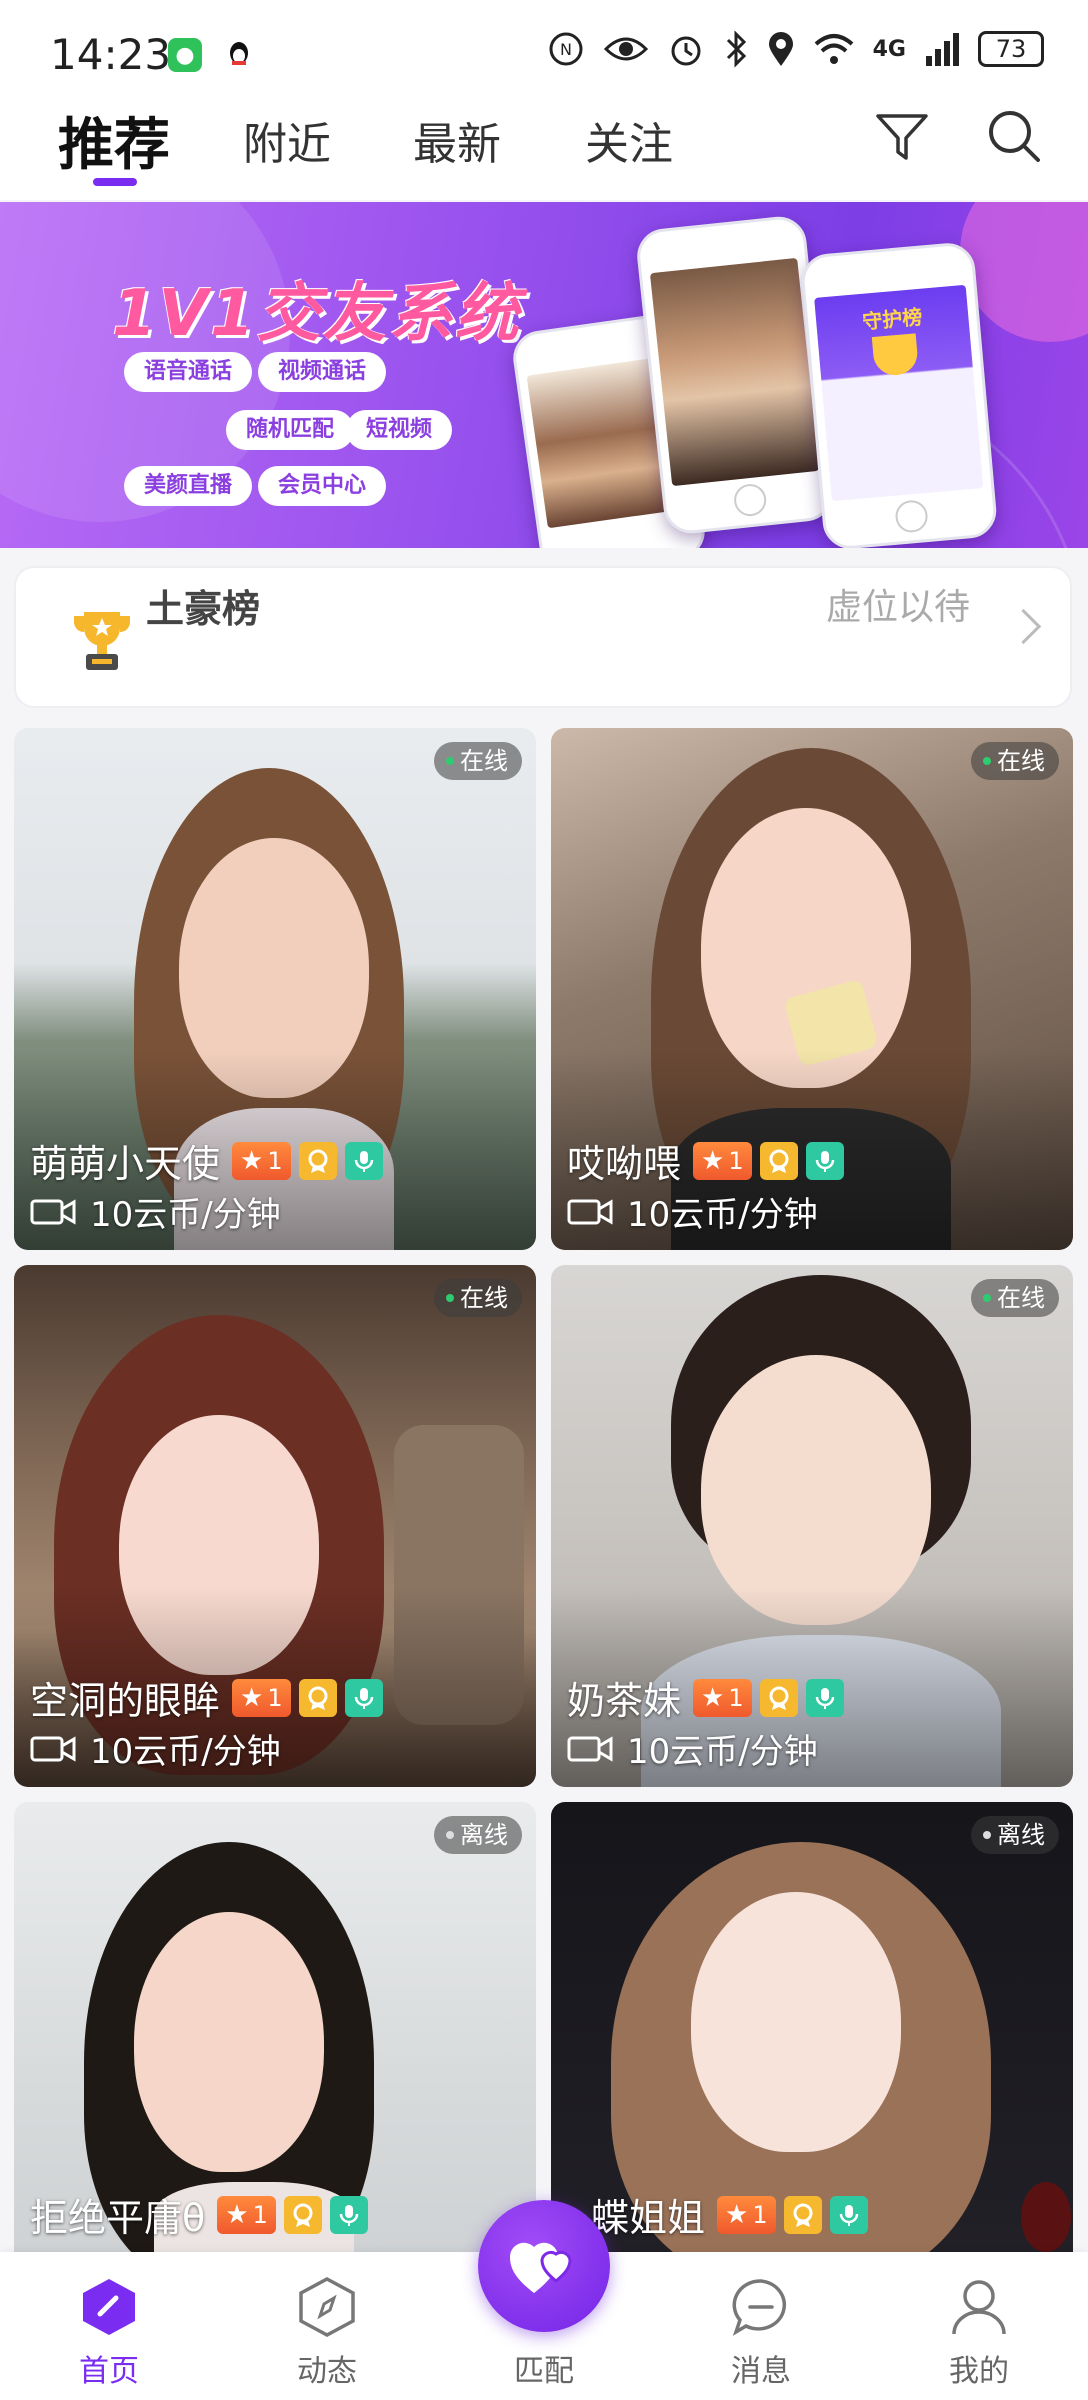 This screenshot has width=1088, height=2400. Describe the element at coordinates (316, 314) in the screenshot. I see `banner-title: 1V1交友系统` at that location.